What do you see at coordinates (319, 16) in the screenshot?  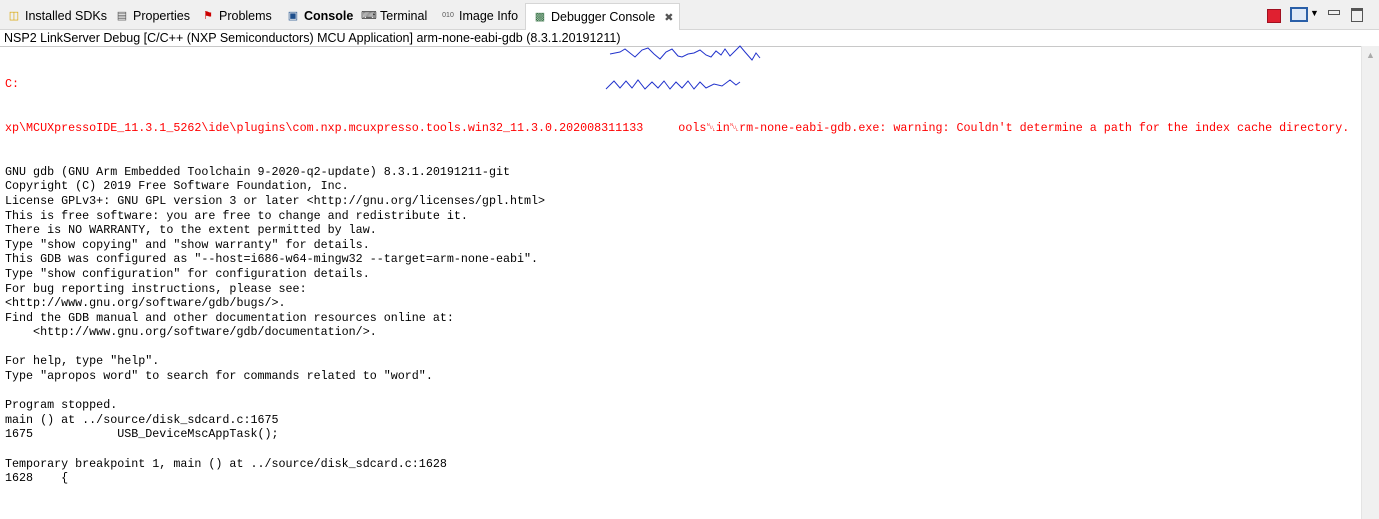 I see `tab-console: ▣ Console` at bounding box center [319, 16].